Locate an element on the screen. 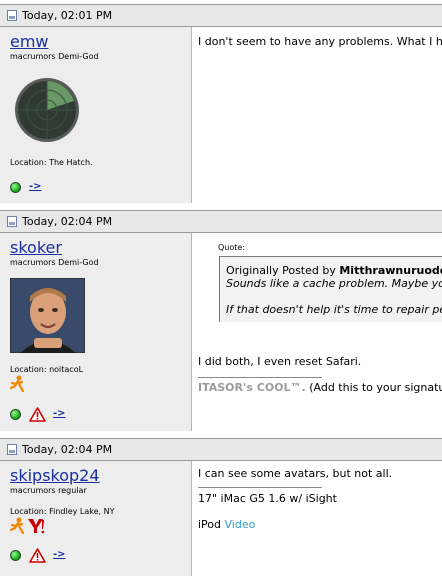  post-date: Today, 02:01 PM is located at coordinates (67, 15).